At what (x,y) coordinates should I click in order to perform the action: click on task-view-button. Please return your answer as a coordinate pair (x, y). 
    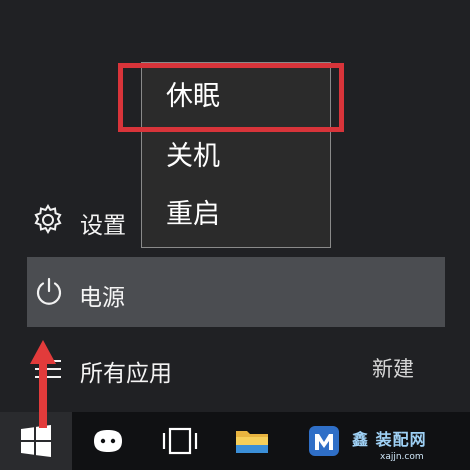
    Looking at the image, I should click on (180, 441).